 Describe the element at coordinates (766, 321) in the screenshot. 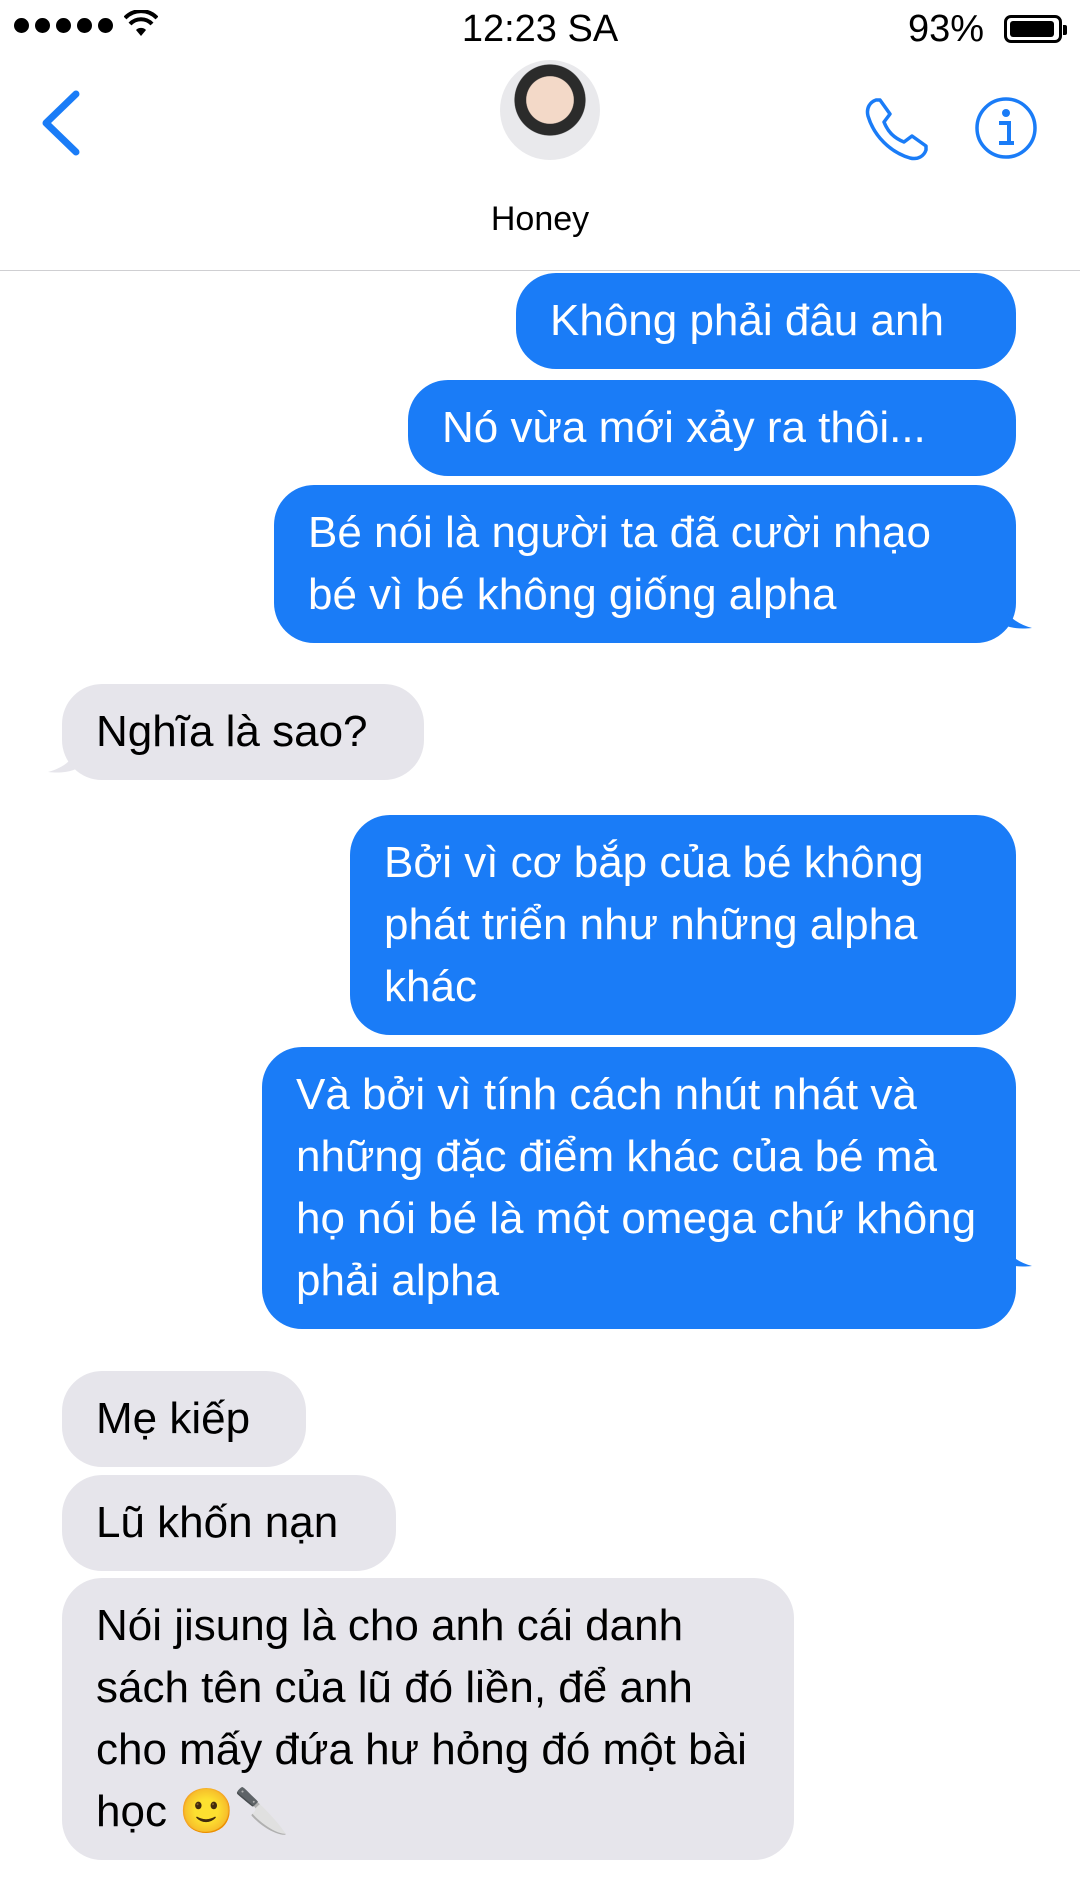

I see `message-sent: Không phải đâu anh` at that location.